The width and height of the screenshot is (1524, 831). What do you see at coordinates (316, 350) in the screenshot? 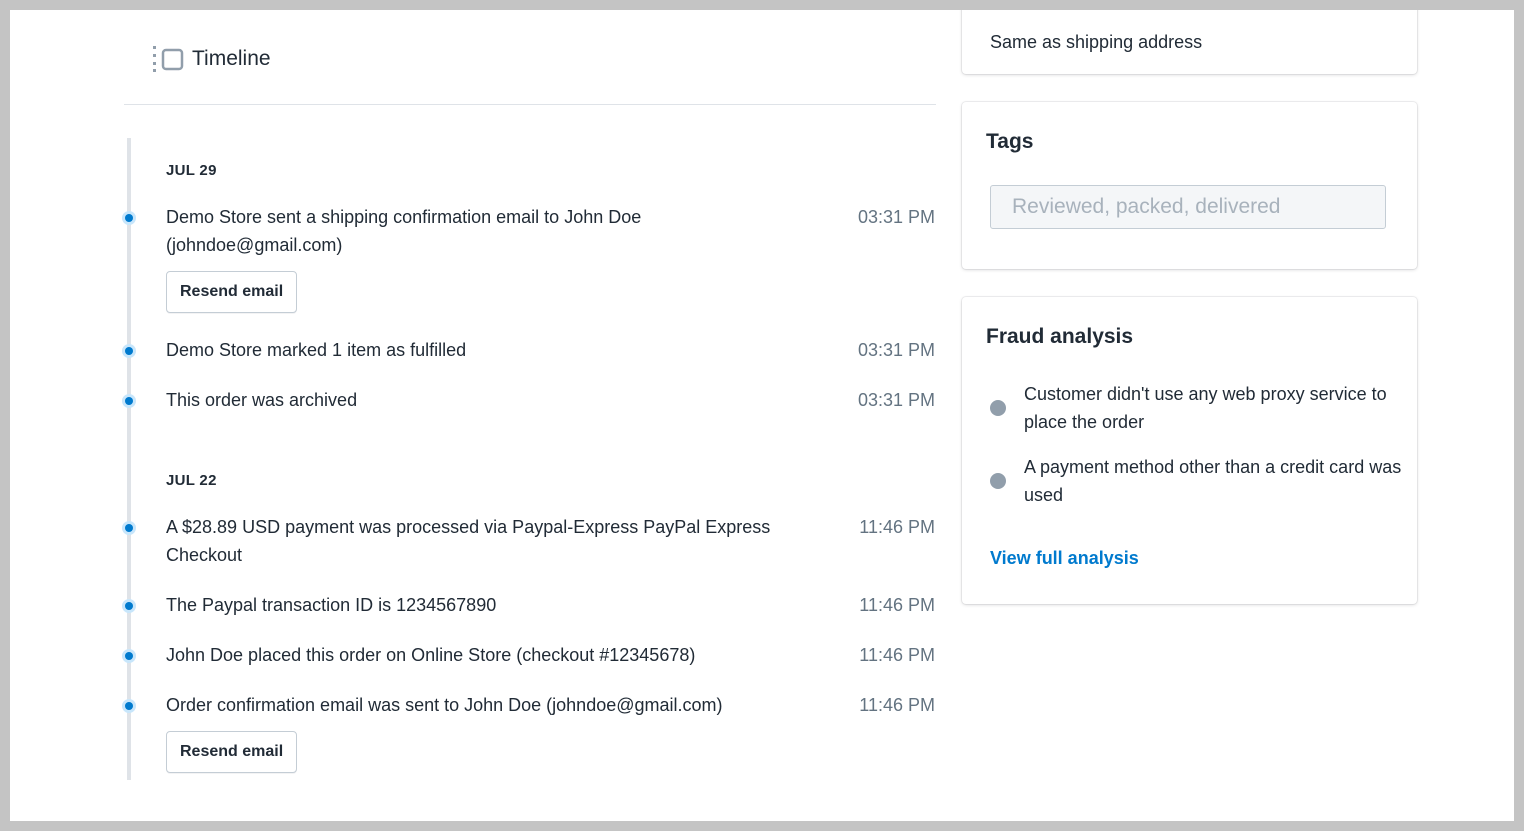
I see `timeline-event-text: Demo Store marked 1 item as fulfilled` at bounding box center [316, 350].